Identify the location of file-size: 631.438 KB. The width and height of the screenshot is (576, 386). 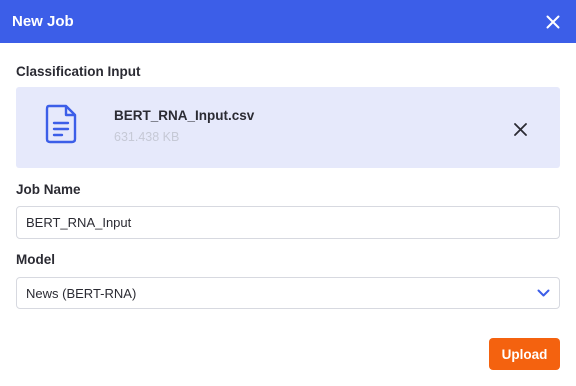
(147, 137).